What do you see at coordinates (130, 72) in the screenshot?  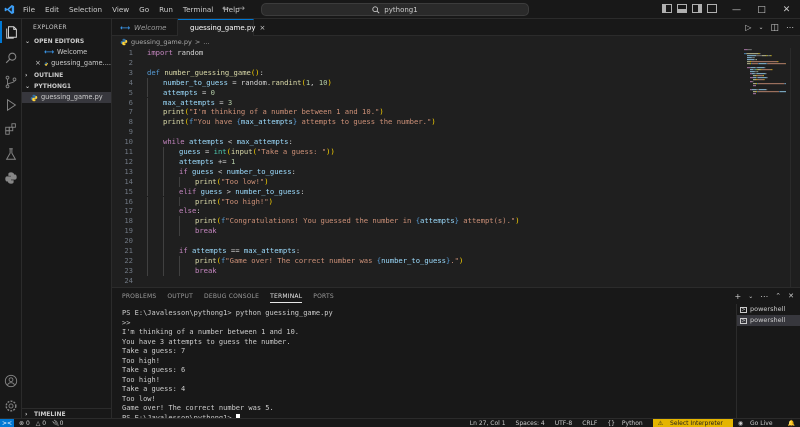 I see `line-number: 3` at bounding box center [130, 72].